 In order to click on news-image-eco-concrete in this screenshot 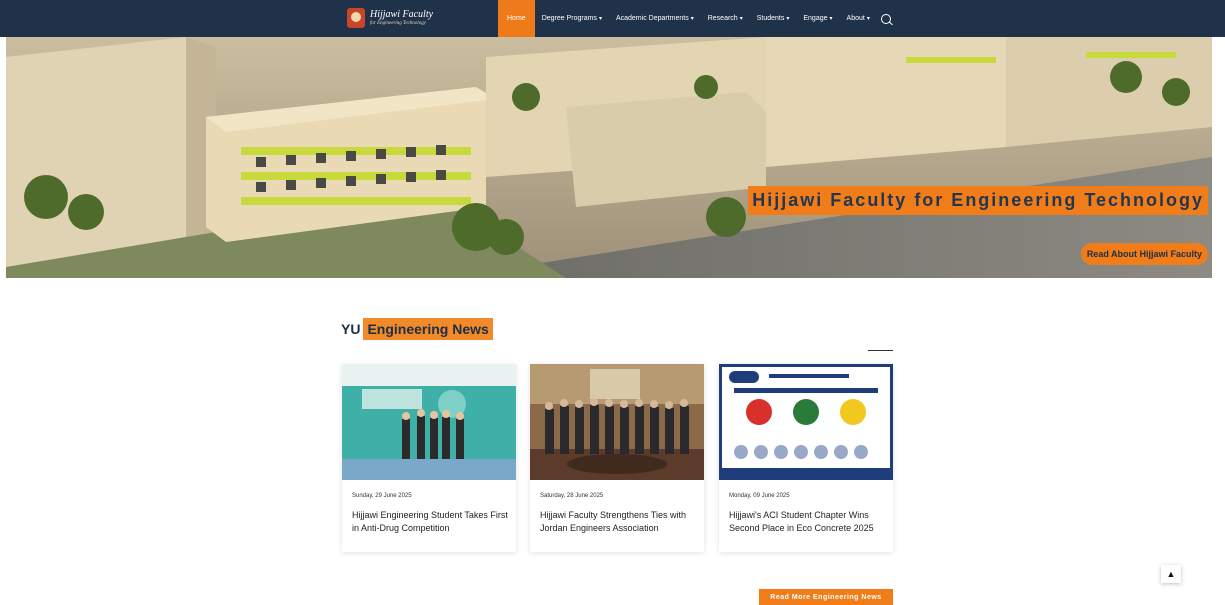, I will do `click(806, 422)`.